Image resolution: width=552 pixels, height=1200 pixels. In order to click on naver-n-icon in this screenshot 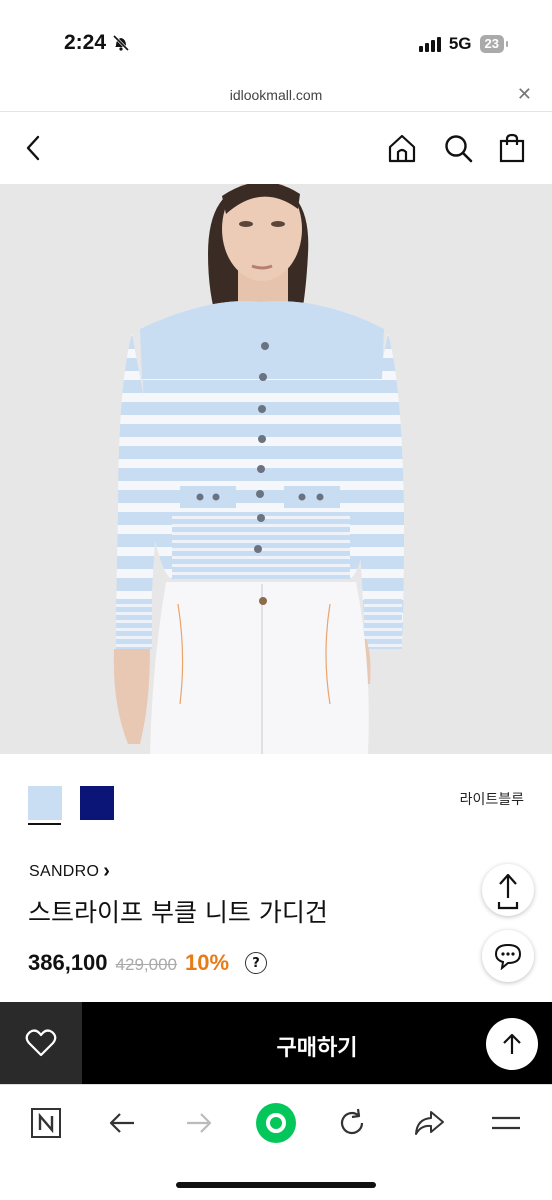, I will do `click(46, 1123)`.